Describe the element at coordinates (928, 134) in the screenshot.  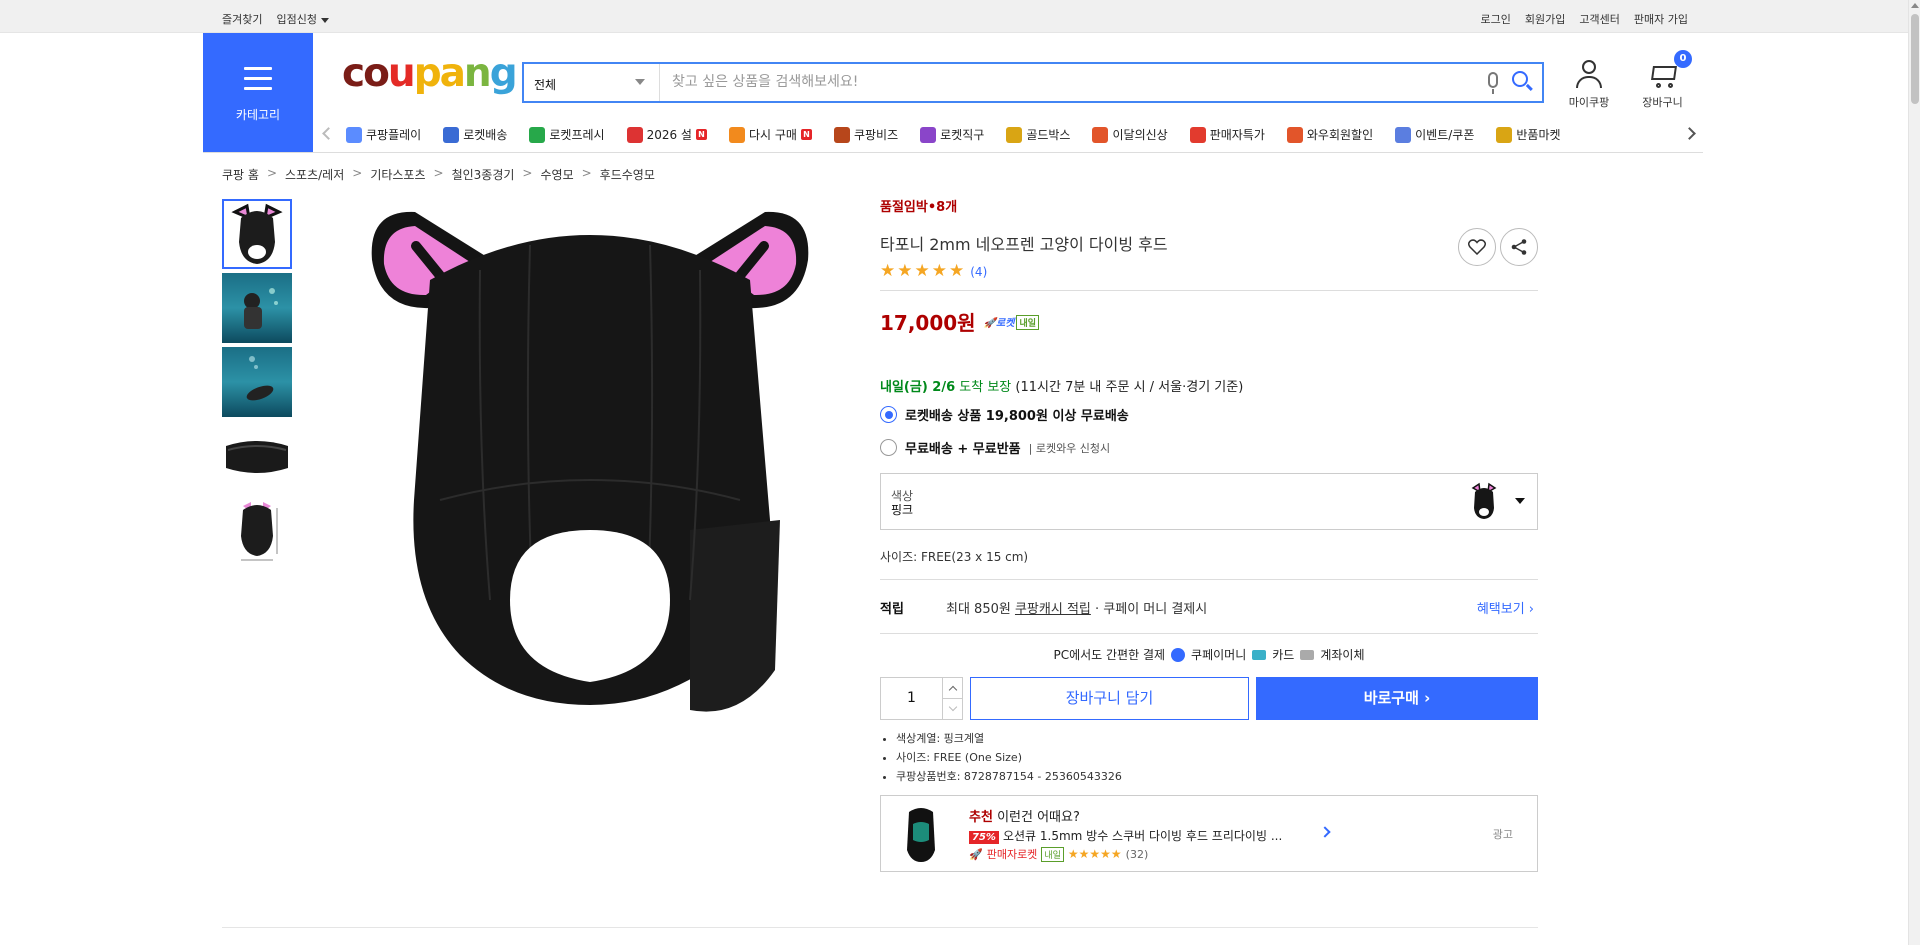
I see `global-icon` at that location.